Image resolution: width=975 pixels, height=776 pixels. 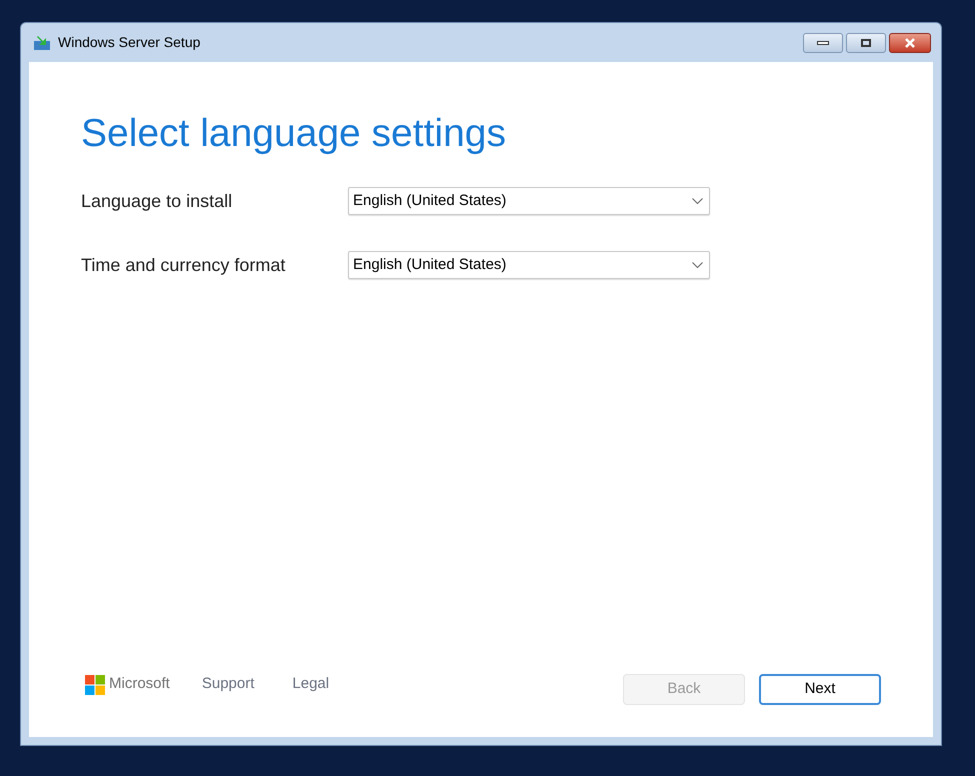 I want to click on maximize-button, so click(x=866, y=42).